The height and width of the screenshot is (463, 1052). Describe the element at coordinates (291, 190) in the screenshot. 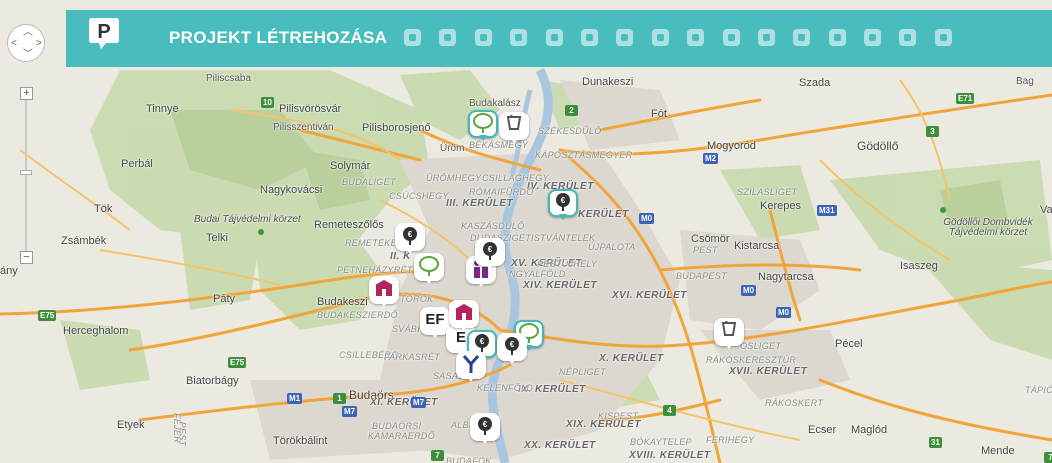

I see `place-label: Nagykovácsi` at that location.